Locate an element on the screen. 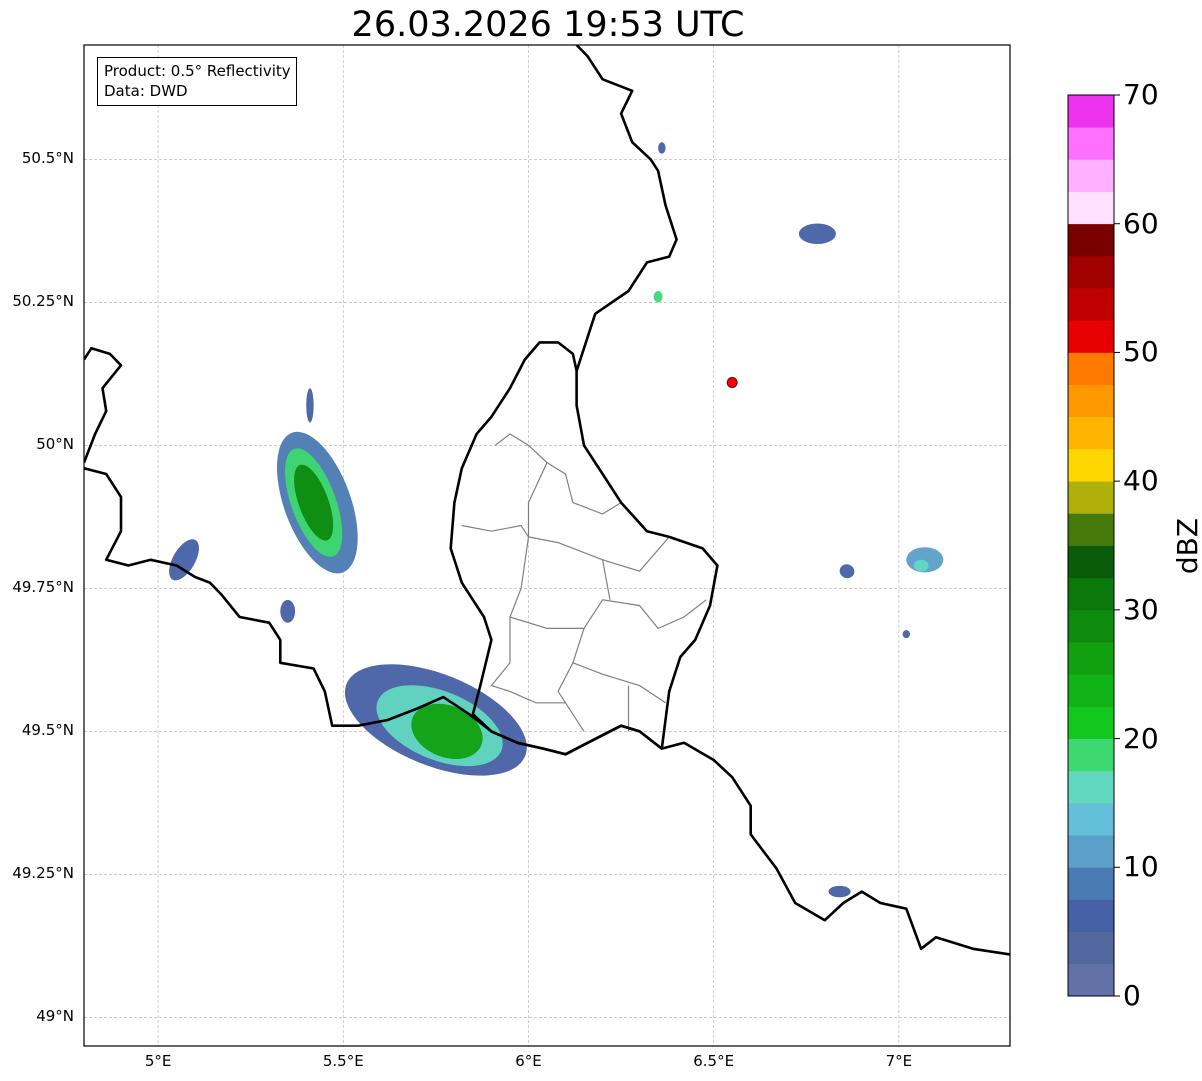 The height and width of the screenshot is (1081, 1202). colorbar-tick-label: 50 is located at coordinates (1141, 352).